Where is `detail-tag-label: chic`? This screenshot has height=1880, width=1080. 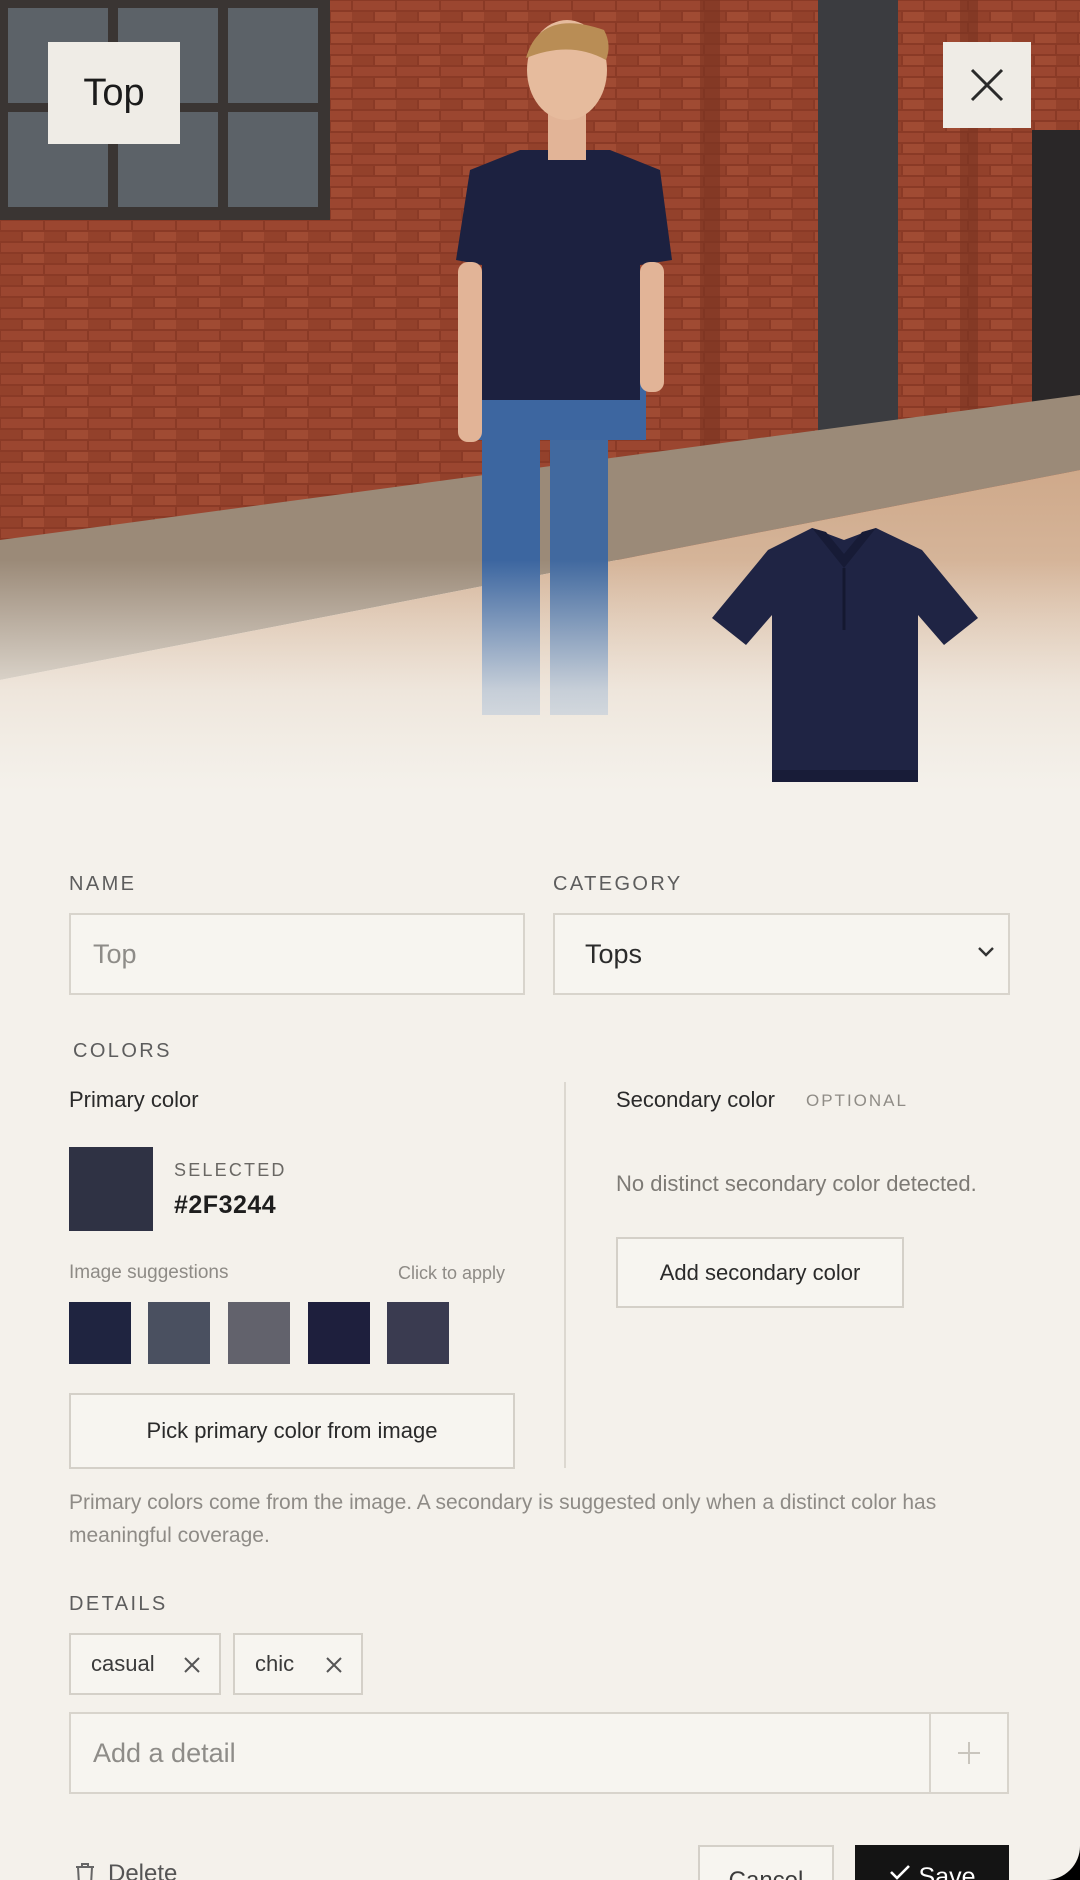
detail-tag-label: chic is located at coordinates (275, 1663).